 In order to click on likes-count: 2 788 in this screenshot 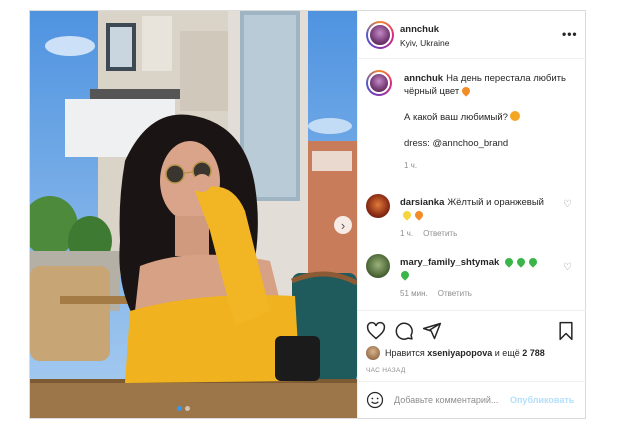, I will do `click(533, 353)`.